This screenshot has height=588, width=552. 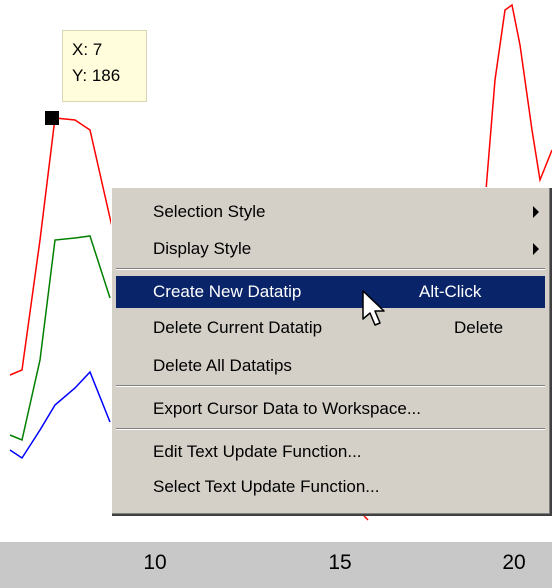 I want to click on menu-item-selection-style: Selection Style, so click(x=330, y=212).